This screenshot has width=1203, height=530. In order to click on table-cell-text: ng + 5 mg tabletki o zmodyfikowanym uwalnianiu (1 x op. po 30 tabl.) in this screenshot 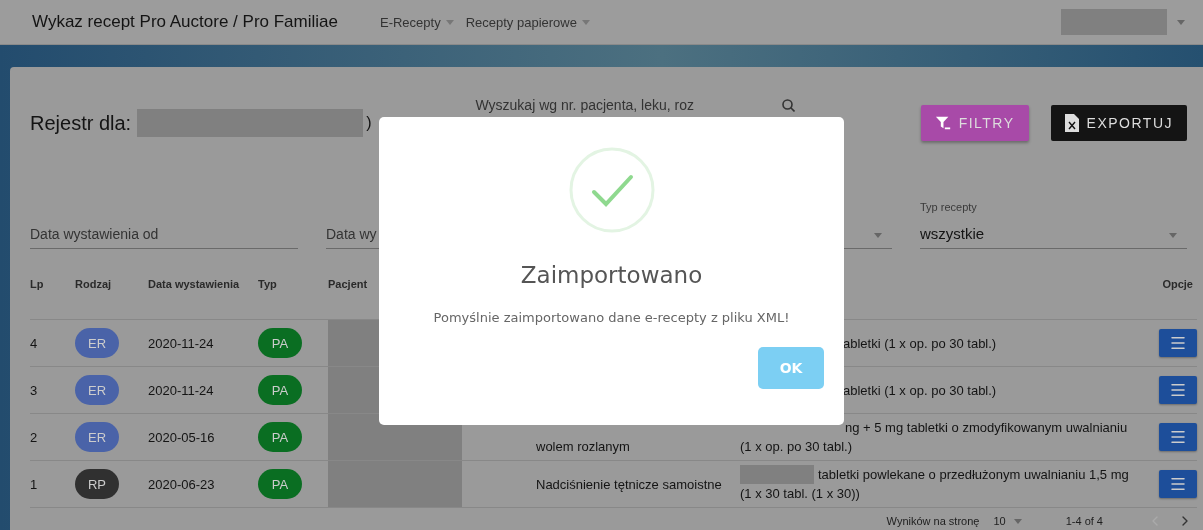, I will do `click(934, 437)`.